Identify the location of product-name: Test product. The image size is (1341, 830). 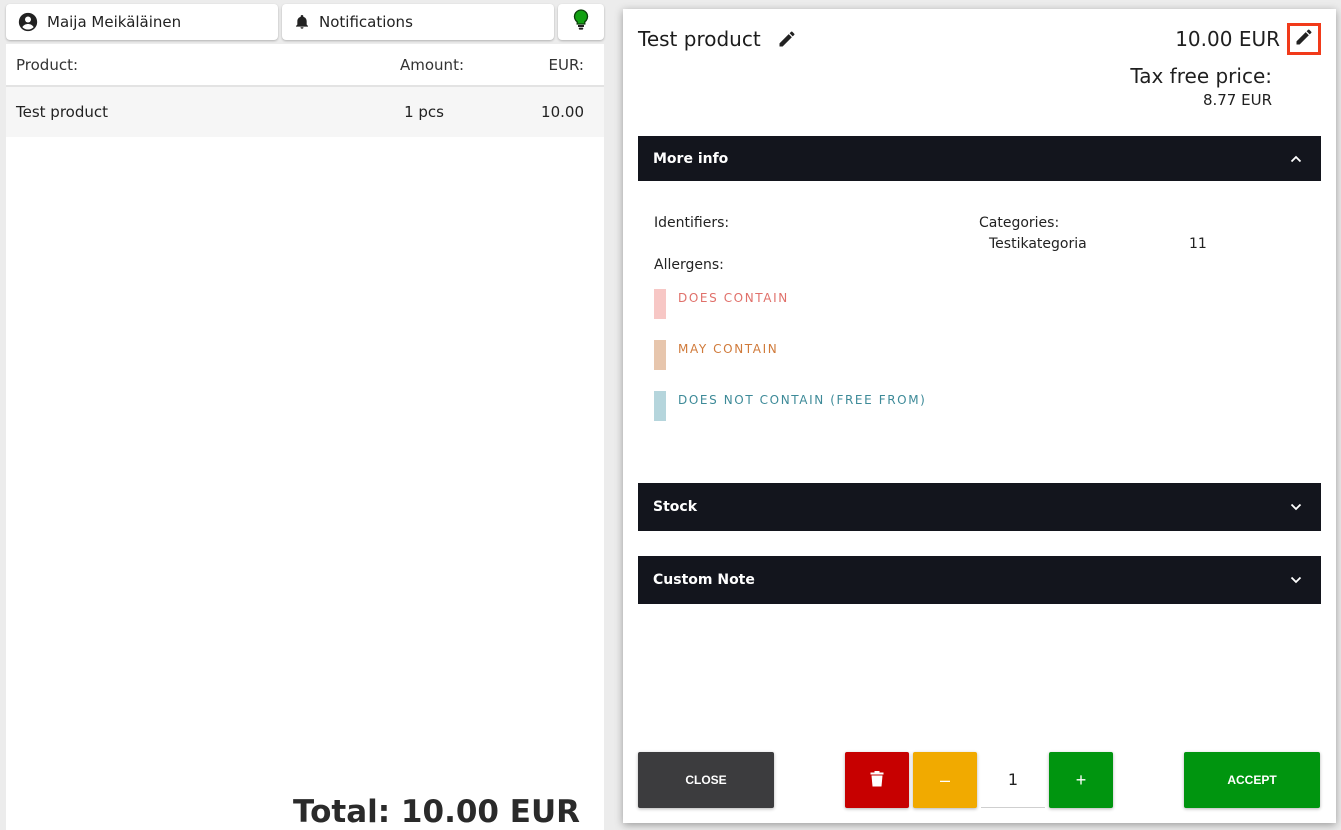
(699, 39).